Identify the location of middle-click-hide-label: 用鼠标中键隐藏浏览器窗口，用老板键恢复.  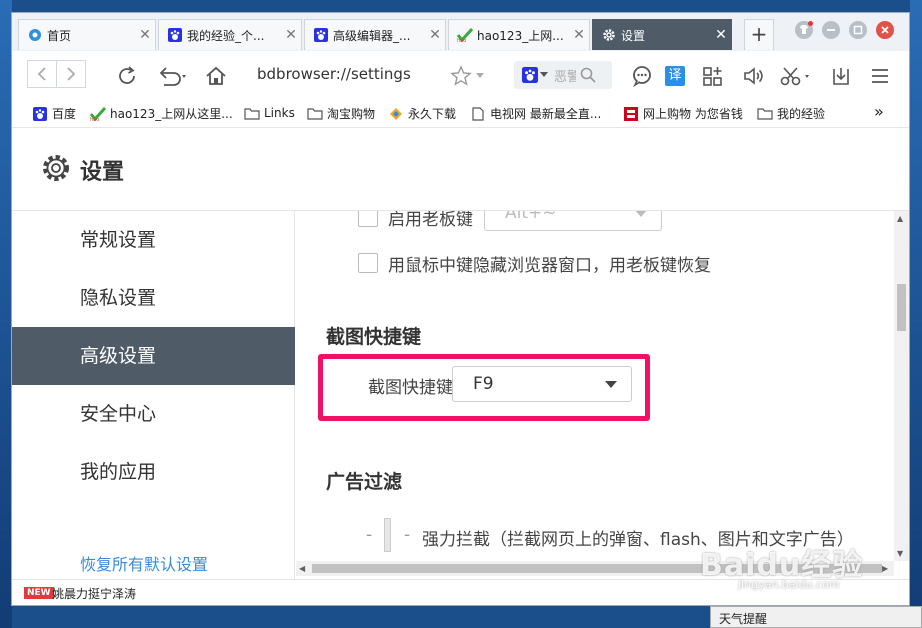
(549, 266).